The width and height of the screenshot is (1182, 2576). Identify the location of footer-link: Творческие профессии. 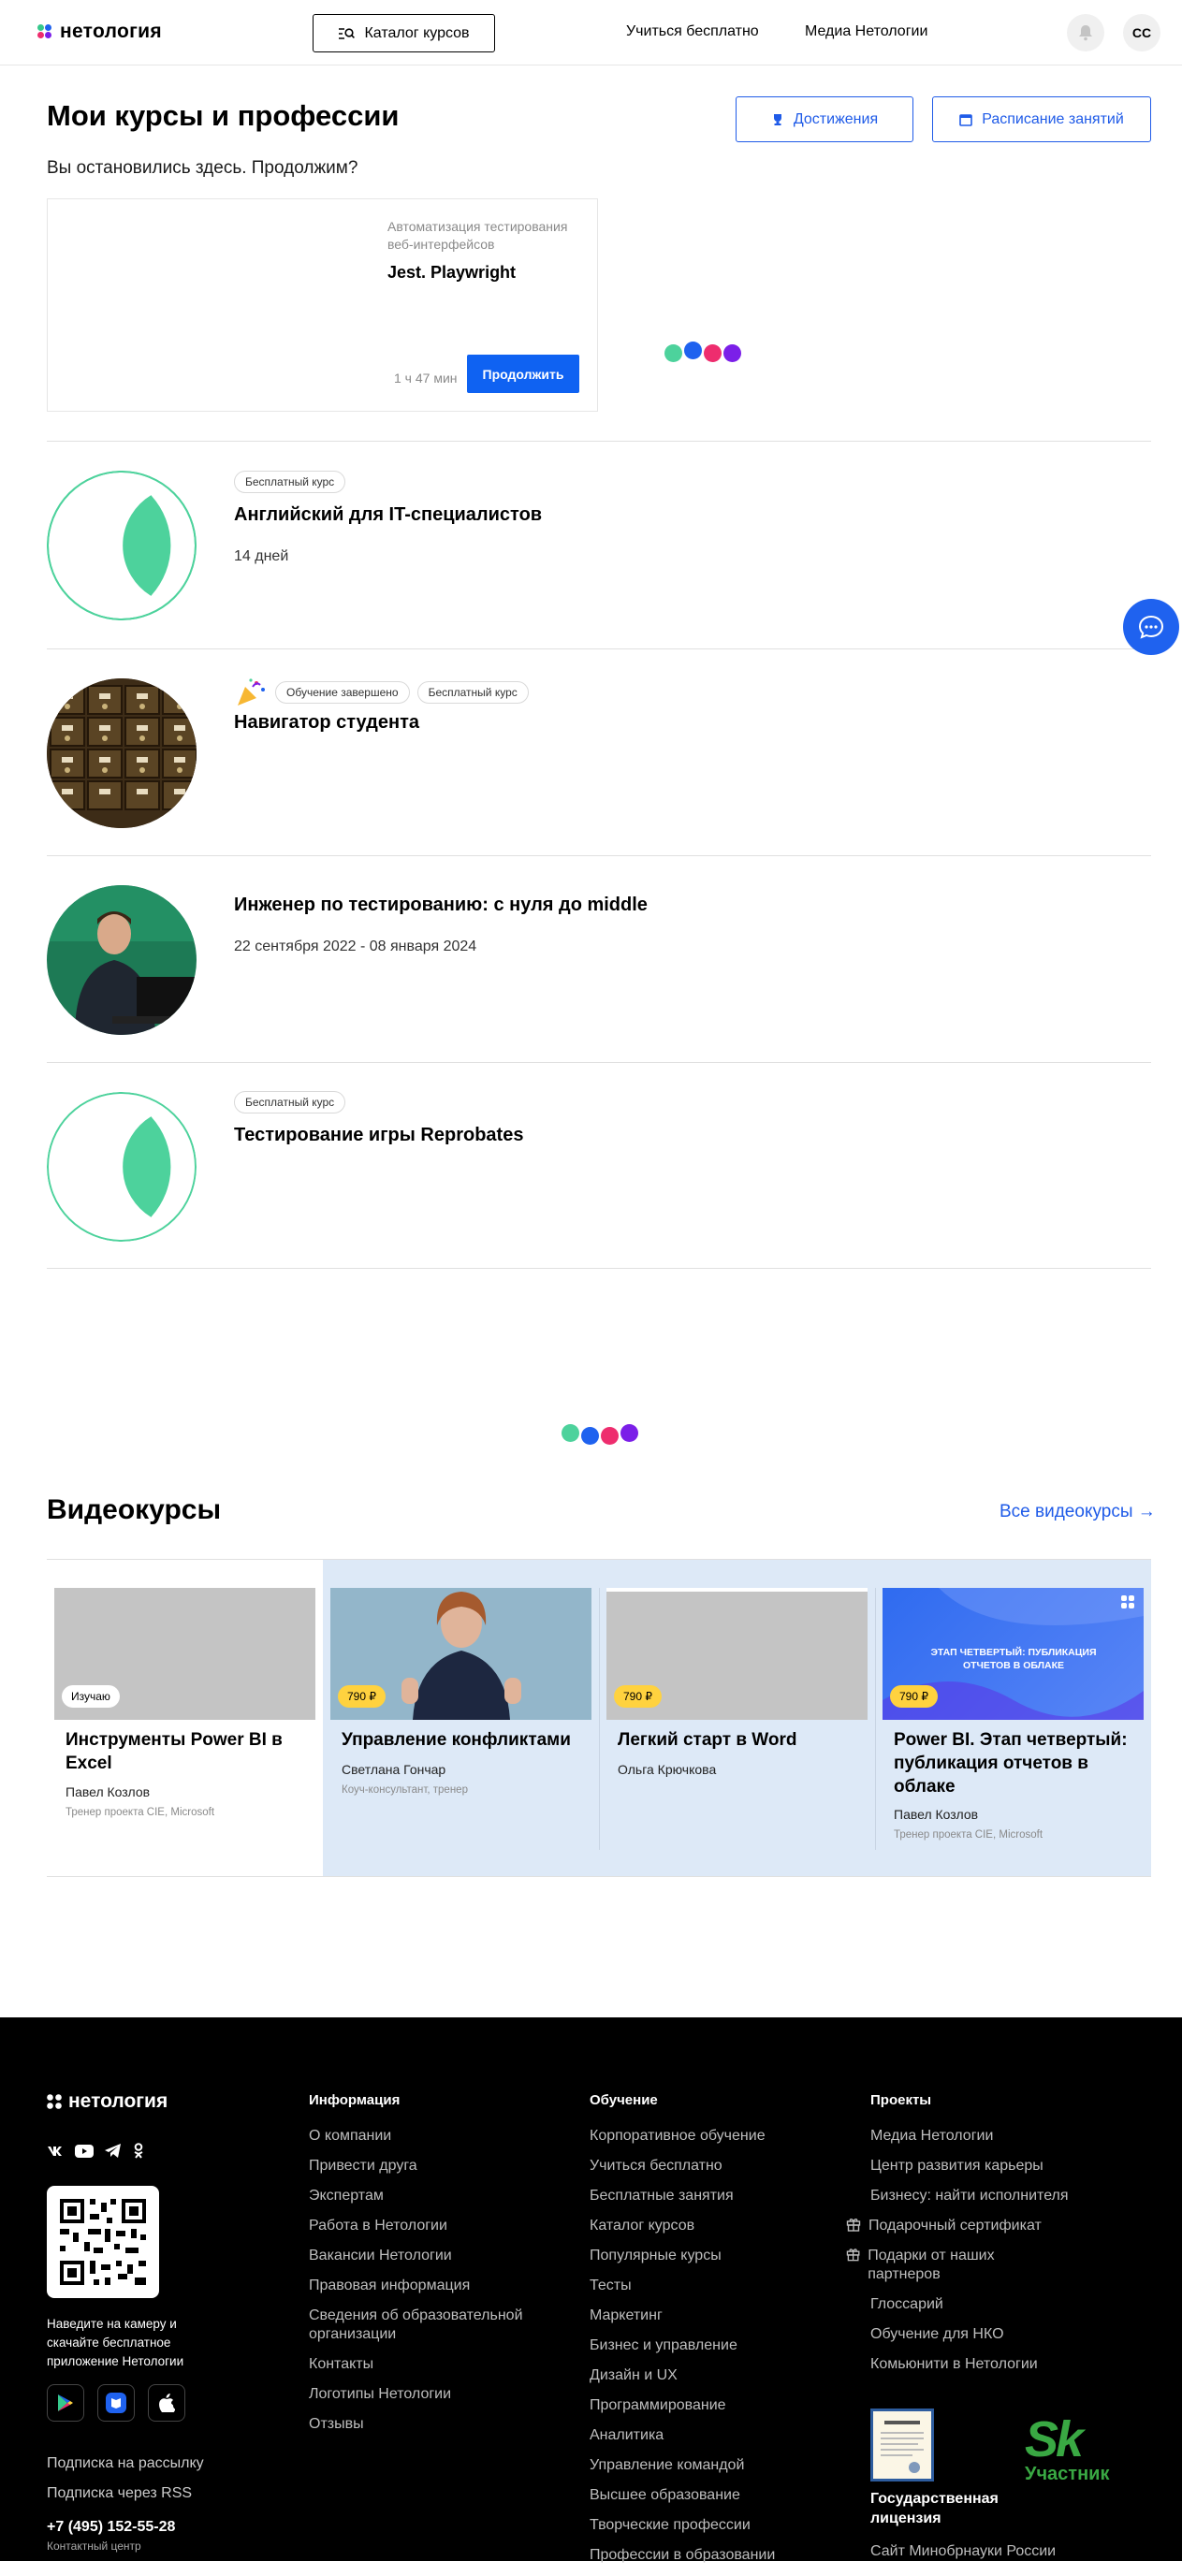
(697, 2525).